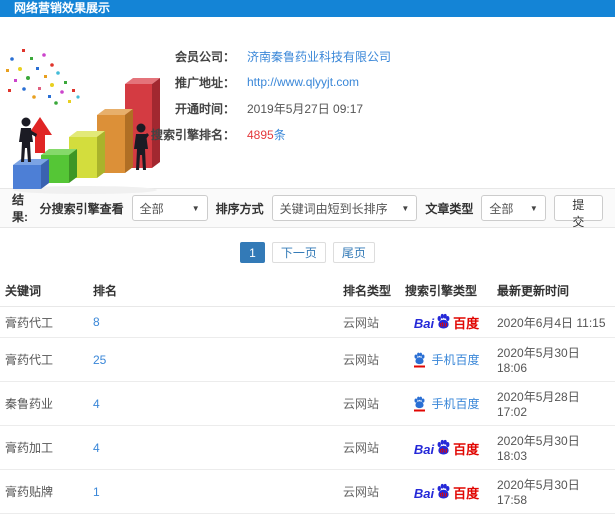 Image resolution: width=615 pixels, height=520 pixels. I want to click on table-header-row: 关键词 排名 排名类型 搜索引擎类型 最新更新时间, so click(307, 291).